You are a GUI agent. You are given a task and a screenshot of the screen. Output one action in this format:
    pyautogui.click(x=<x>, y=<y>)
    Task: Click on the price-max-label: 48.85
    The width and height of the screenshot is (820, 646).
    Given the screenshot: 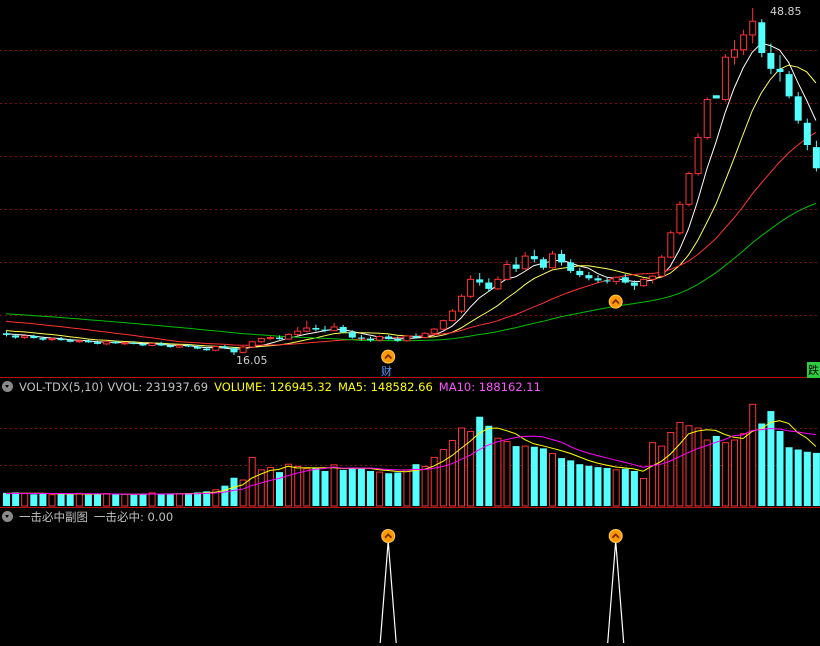 What is the action you would take?
    pyautogui.click(x=786, y=11)
    